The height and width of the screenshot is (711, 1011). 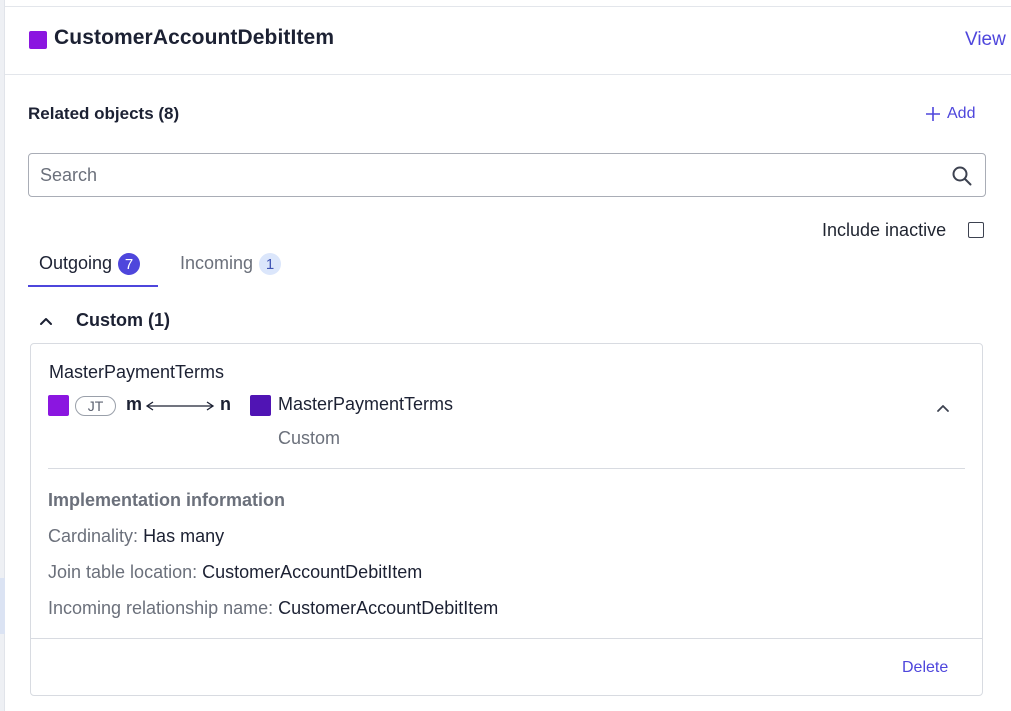 I want to click on search-field, so click(x=507, y=175).